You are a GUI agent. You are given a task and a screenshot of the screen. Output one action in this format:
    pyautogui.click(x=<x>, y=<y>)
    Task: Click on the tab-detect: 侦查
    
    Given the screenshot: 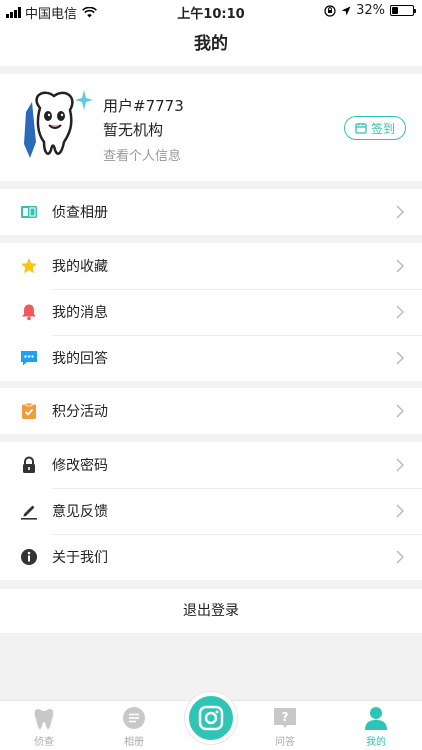 What is the action you would take?
    pyautogui.click(x=44, y=726)
    